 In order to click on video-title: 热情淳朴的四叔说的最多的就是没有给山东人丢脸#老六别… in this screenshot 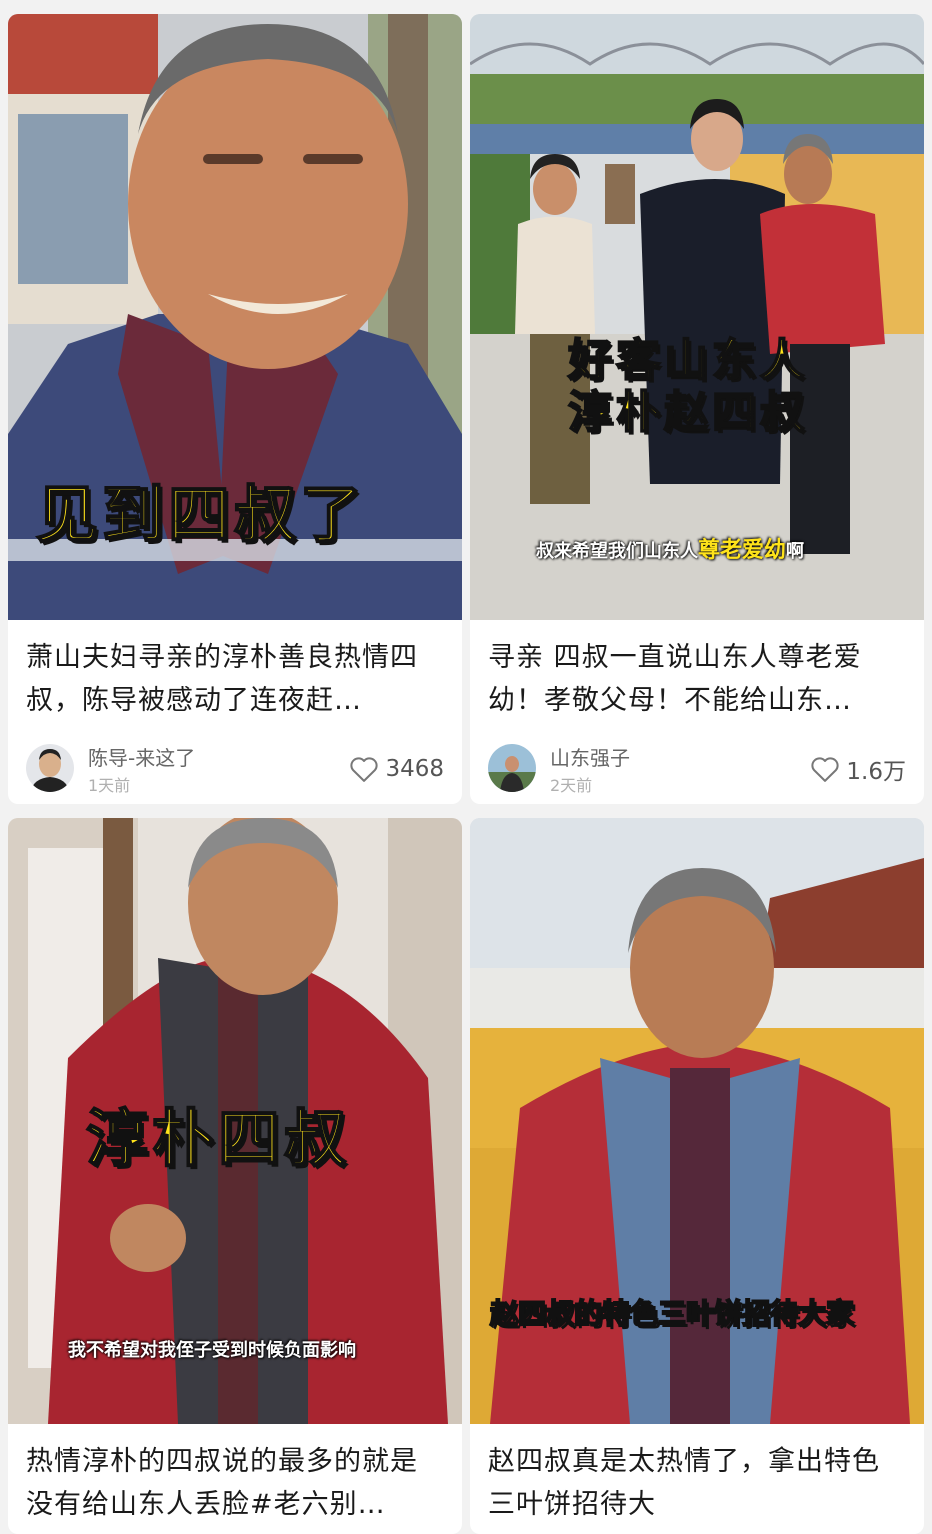, I will do `click(235, 1483)`.